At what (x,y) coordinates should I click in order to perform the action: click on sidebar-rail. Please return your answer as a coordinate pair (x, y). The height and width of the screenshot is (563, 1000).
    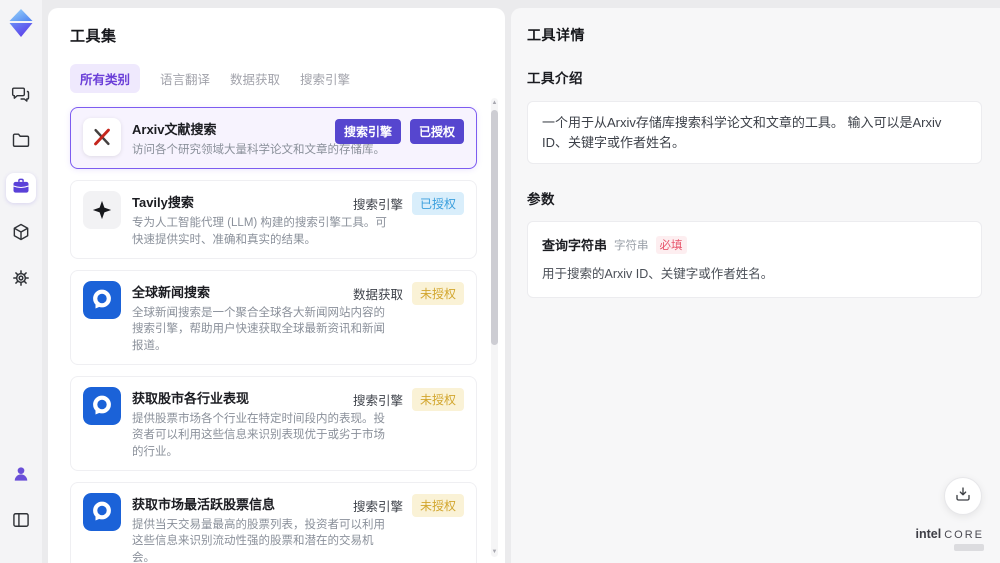
    Looking at the image, I should click on (21, 281).